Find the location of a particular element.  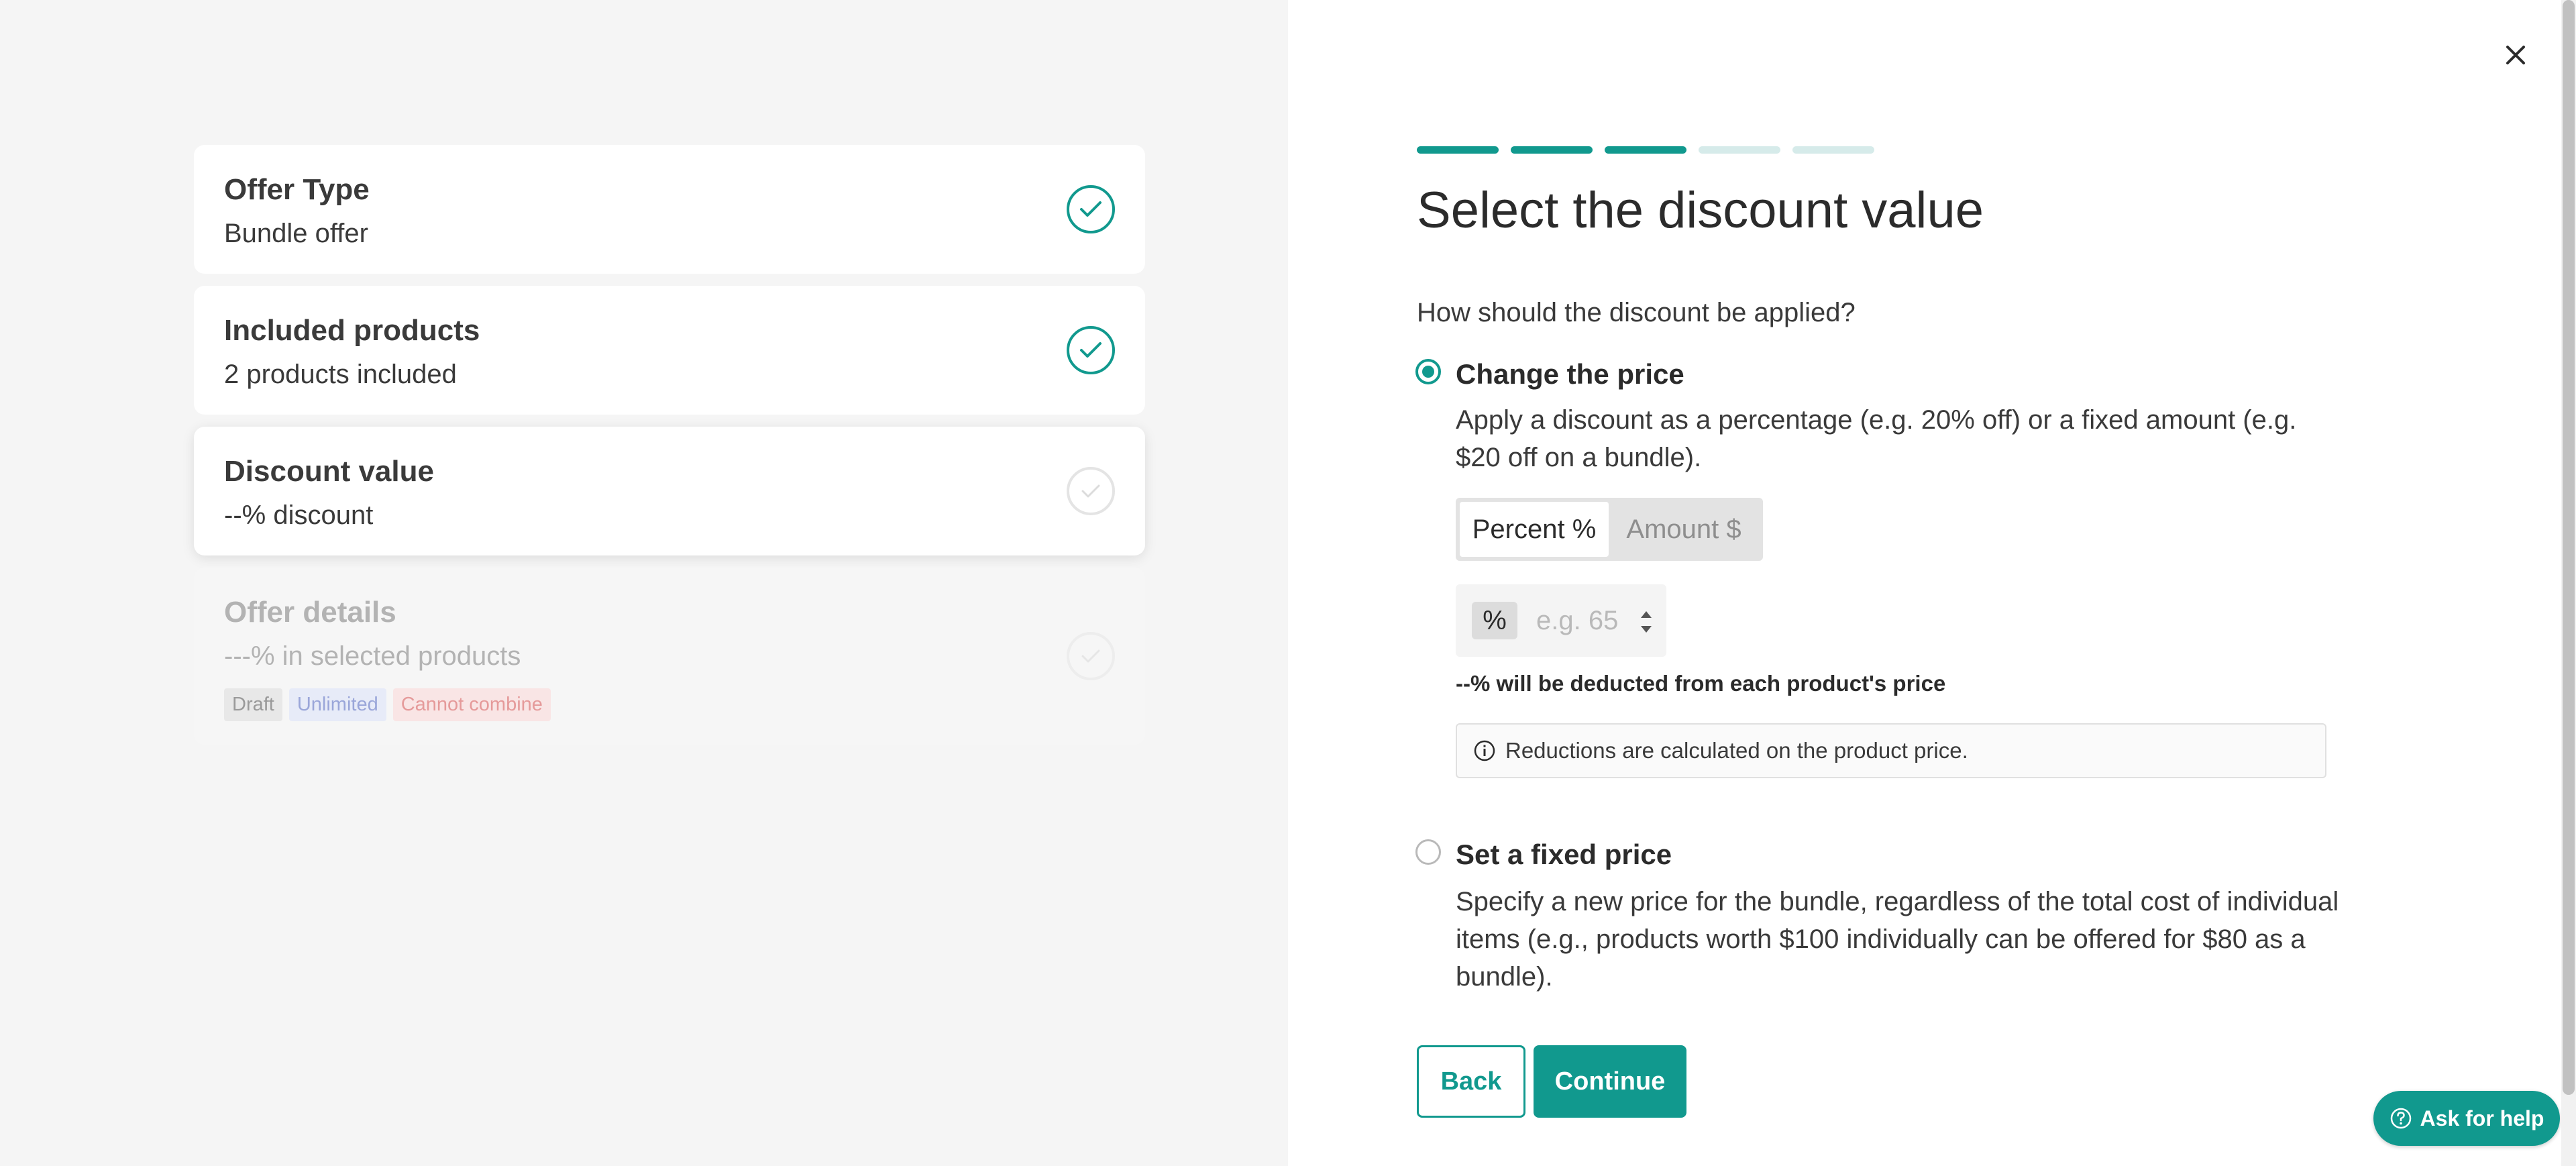

status-badge-cannot-combine: Cannot combine is located at coordinates (471, 704).